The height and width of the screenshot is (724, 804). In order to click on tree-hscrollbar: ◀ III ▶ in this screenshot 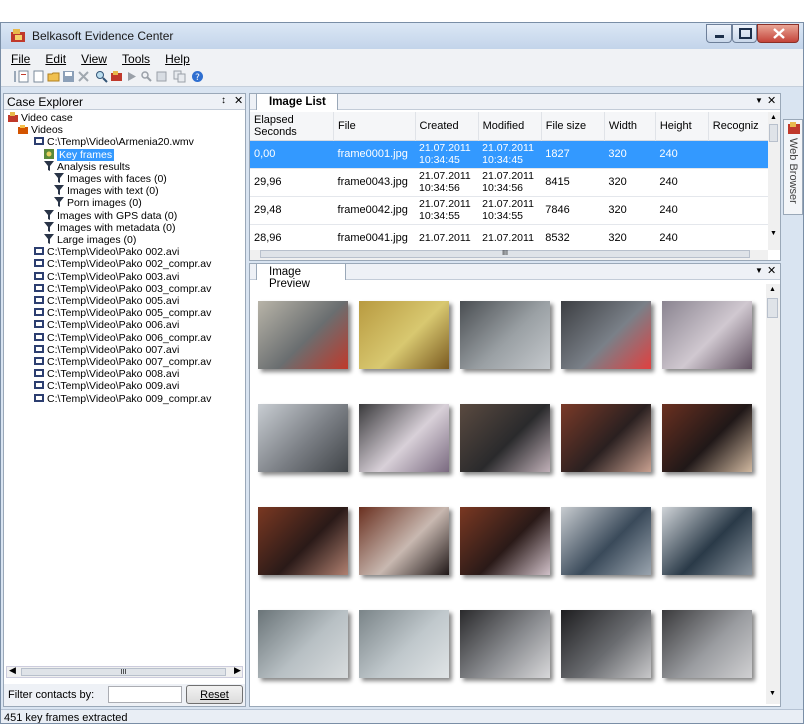, I will do `click(124, 671)`.